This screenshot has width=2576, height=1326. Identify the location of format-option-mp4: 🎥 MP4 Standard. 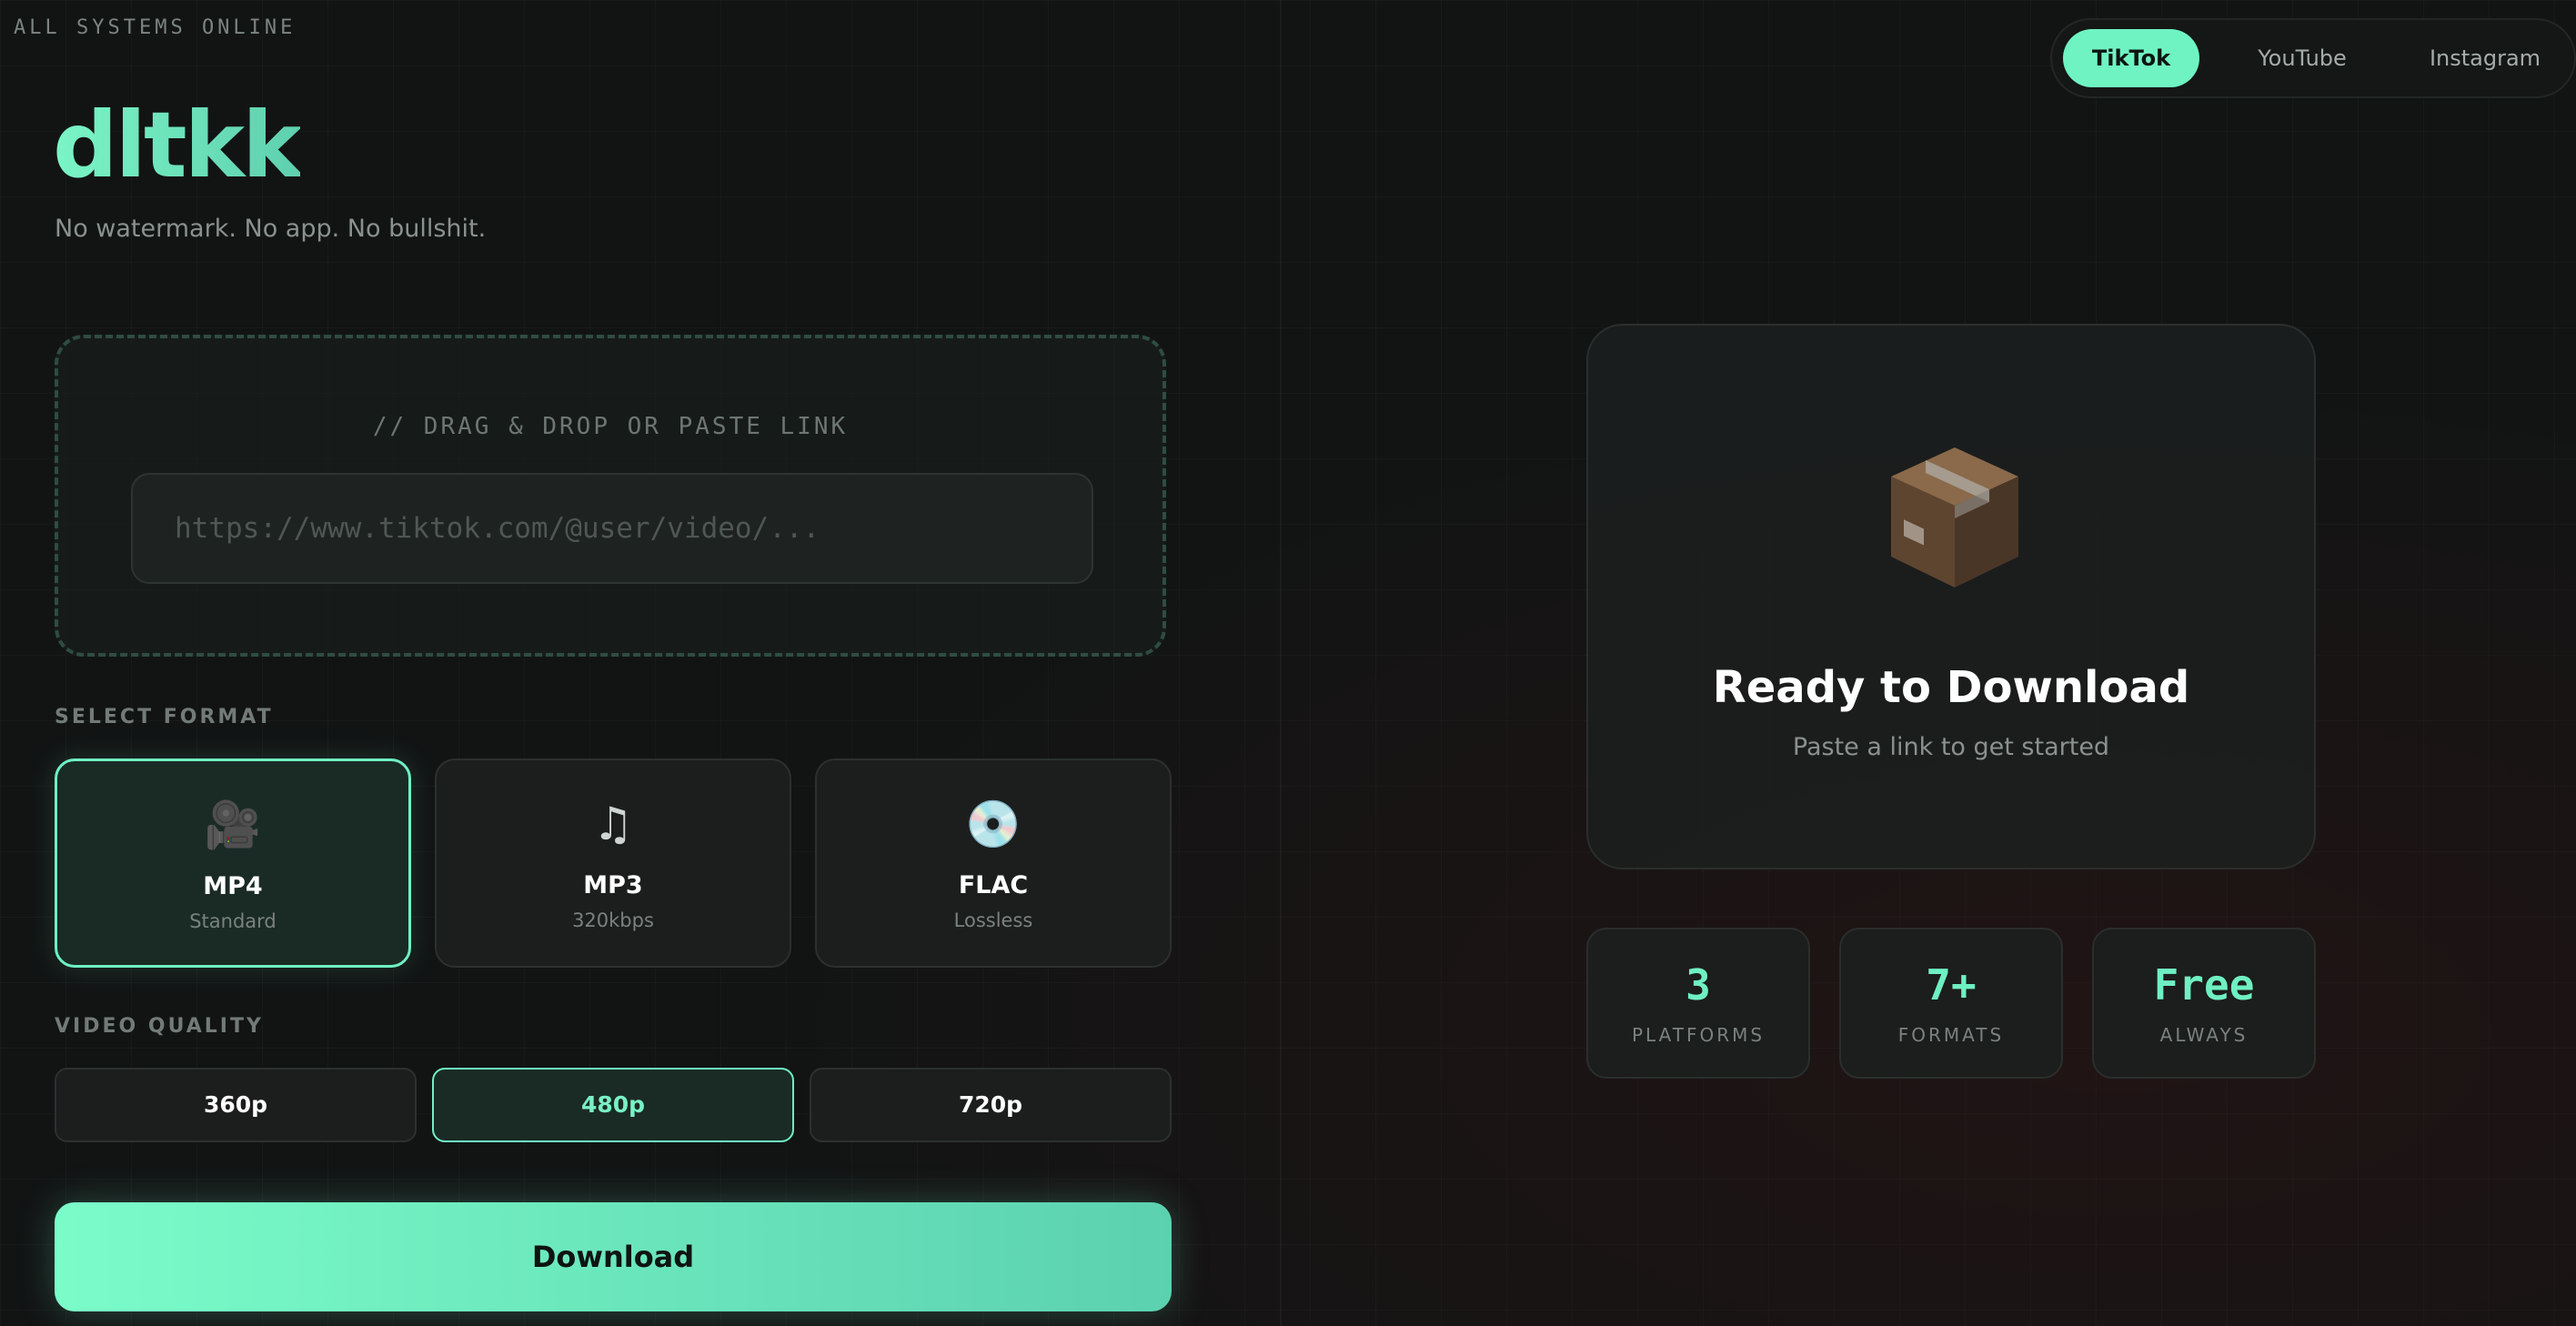
(233, 863).